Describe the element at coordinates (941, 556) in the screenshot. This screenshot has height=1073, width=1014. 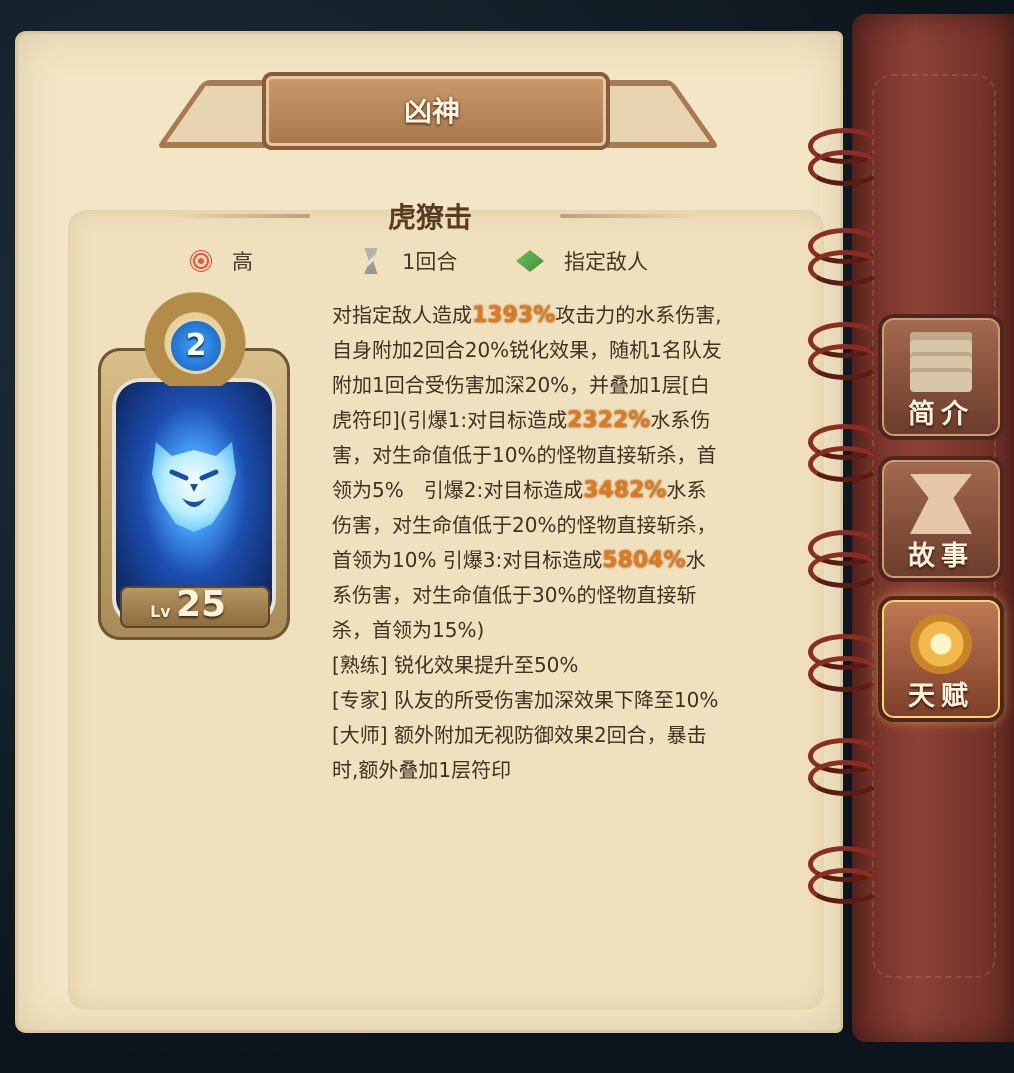
I see `tab-label: 故事` at that location.